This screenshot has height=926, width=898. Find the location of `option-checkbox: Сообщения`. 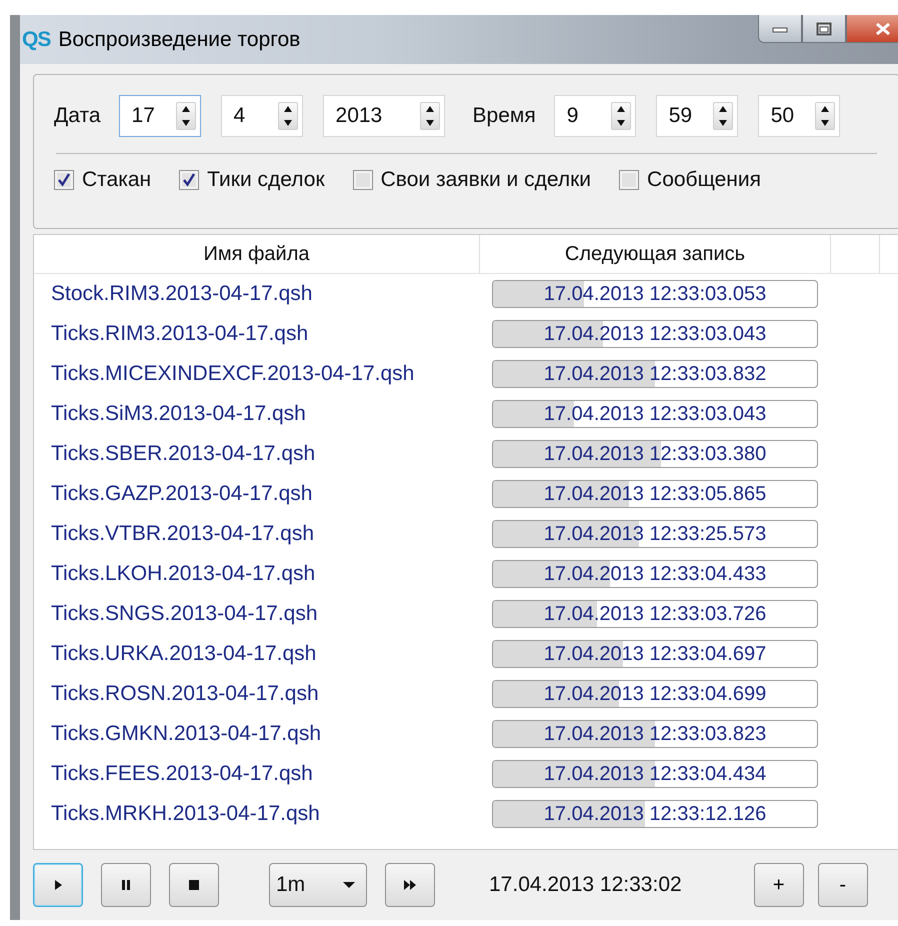

option-checkbox: Сообщения is located at coordinates (690, 180).